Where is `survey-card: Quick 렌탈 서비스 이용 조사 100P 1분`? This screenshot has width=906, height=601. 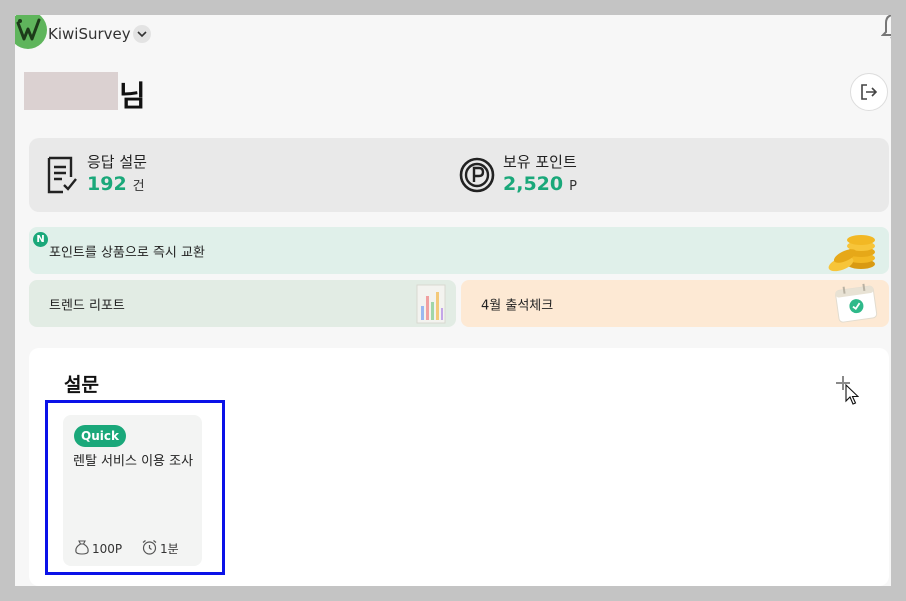
survey-card: Quick 렌탈 서비스 이용 조사 100P 1분 is located at coordinates (132, 490).